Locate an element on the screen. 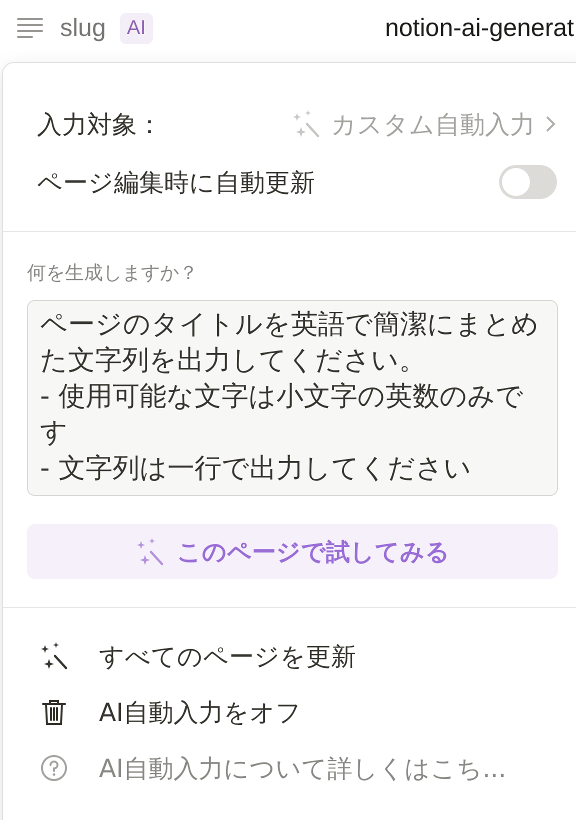  property-name: slug is located at coordinates (83, 28).